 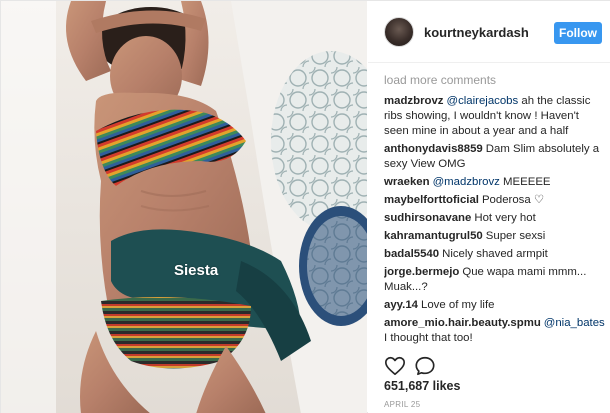 What do you see at coordinates (407, 182) in the screenshot?
I see `comment-username: wraeken` at bounding box center [407, 182].